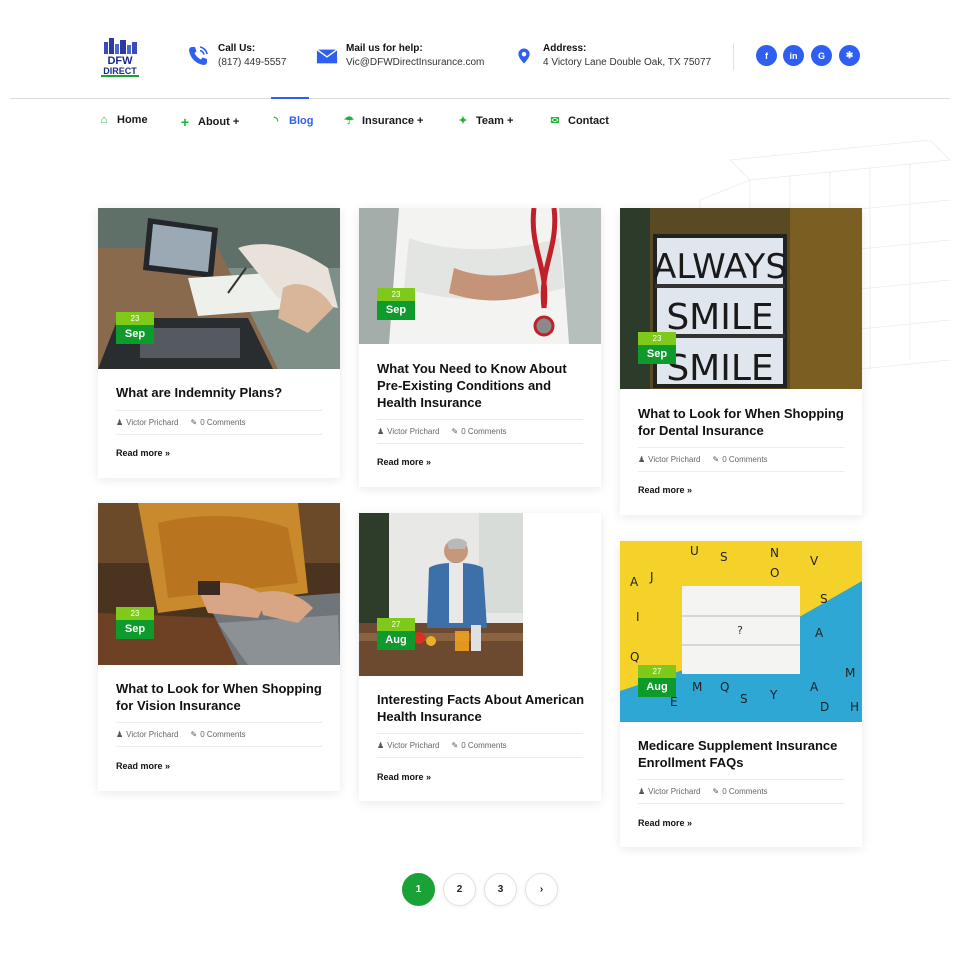 This screenshot has height=960, width=960. Describe the element at coordinates (219, 122) in the screenshot. I see `nav-about-label: About +` at that location.